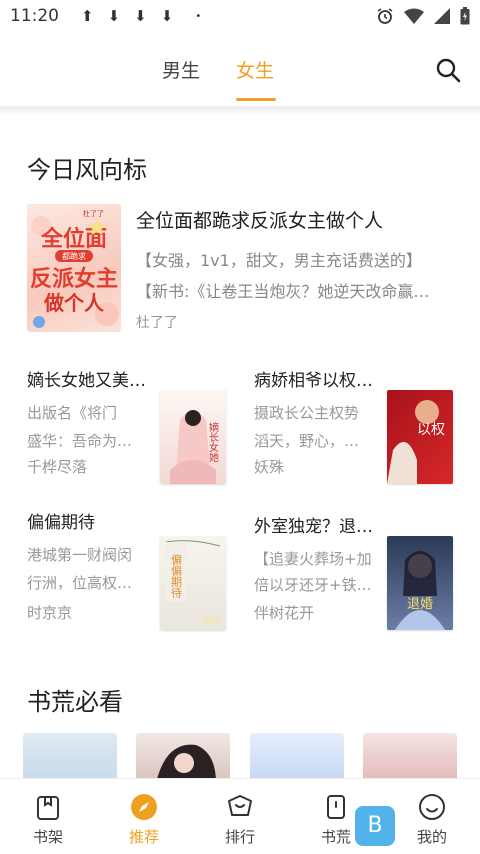 The image size is (480, 854). What do you see at coordinates (420, 604) in the screenshot?
I see `cover-title-text: 退婚` at bounding box center [420, 604].